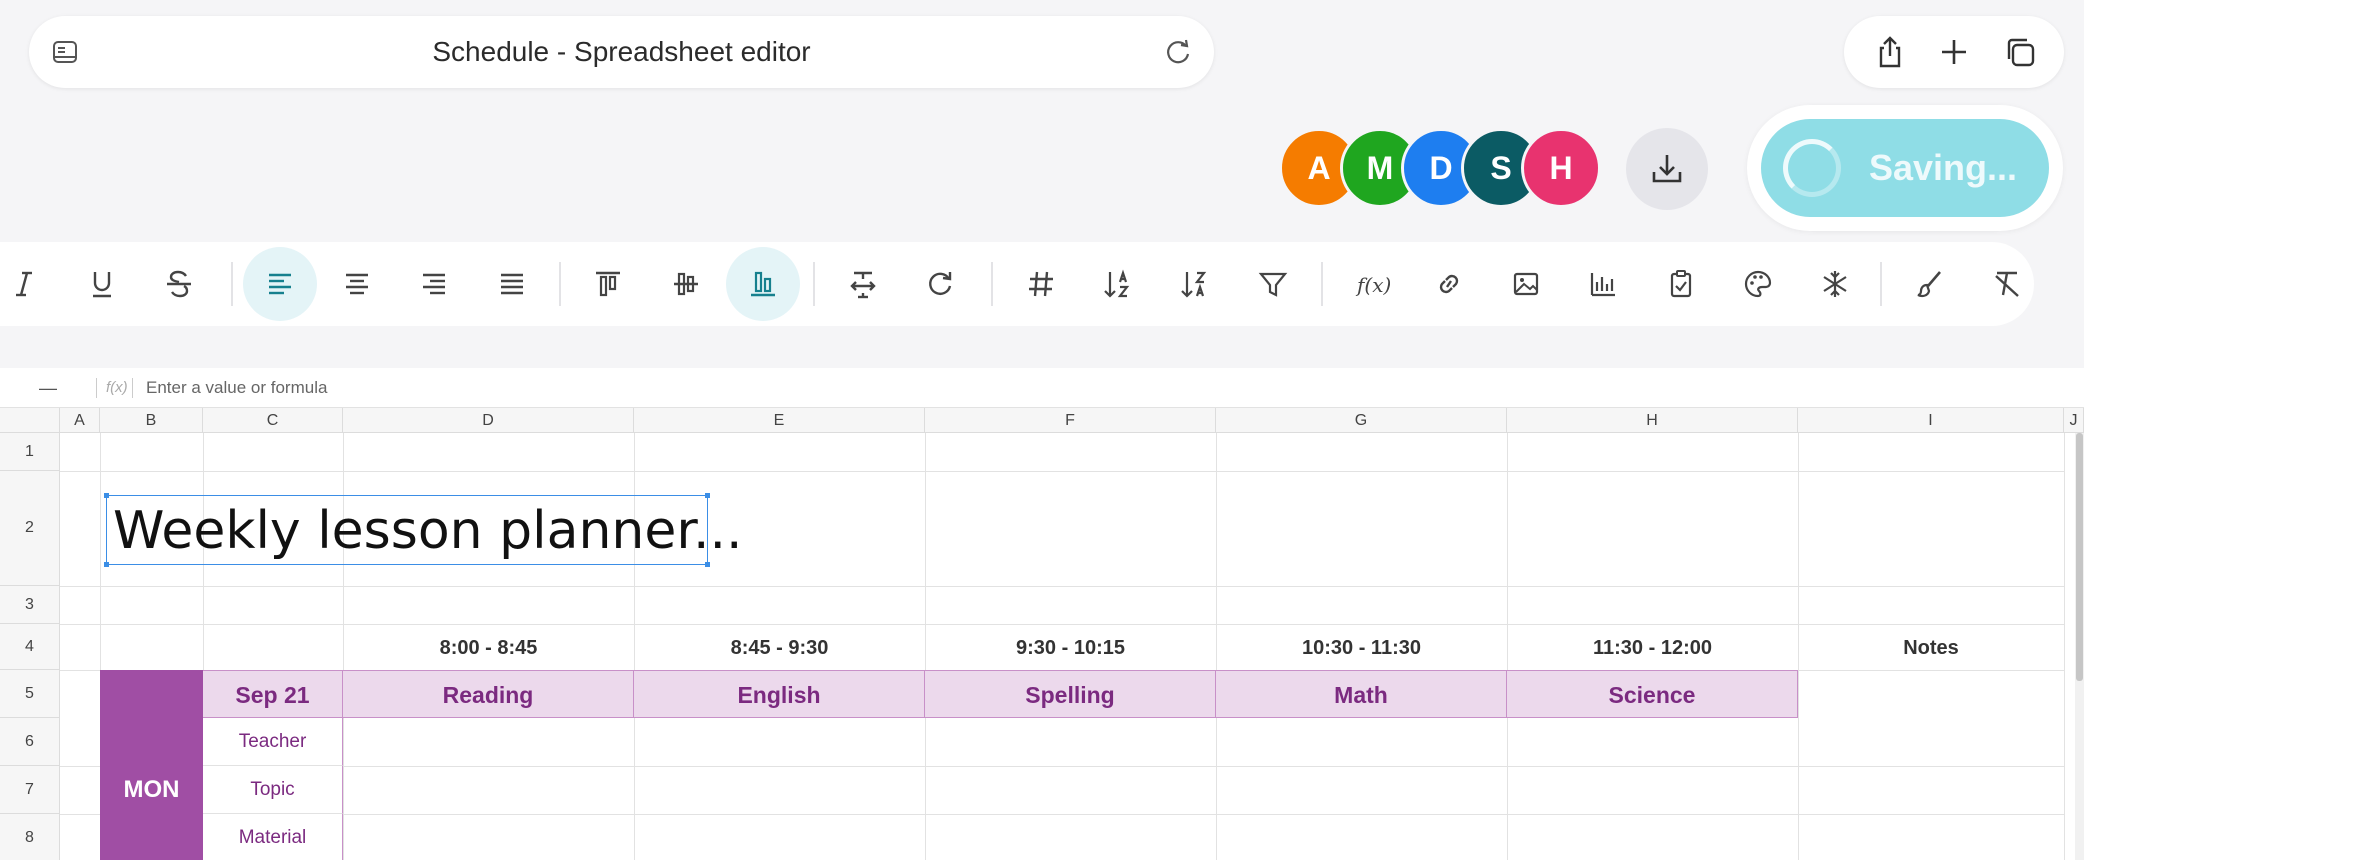 This screenshot has width=2360, height=860. Describe the element at coordinates (117, 387) in the screenshot. I see `fx-label: f(x)` at that location.